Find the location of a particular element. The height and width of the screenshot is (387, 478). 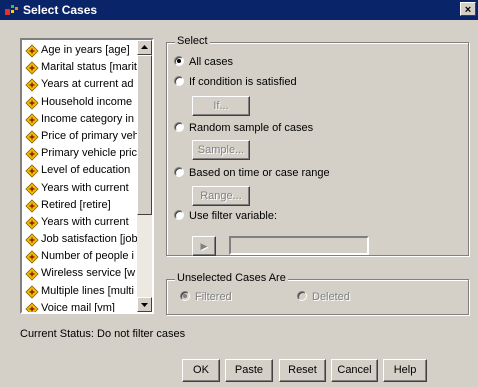

list-item: Level of education is located at coordinates (79, 170).